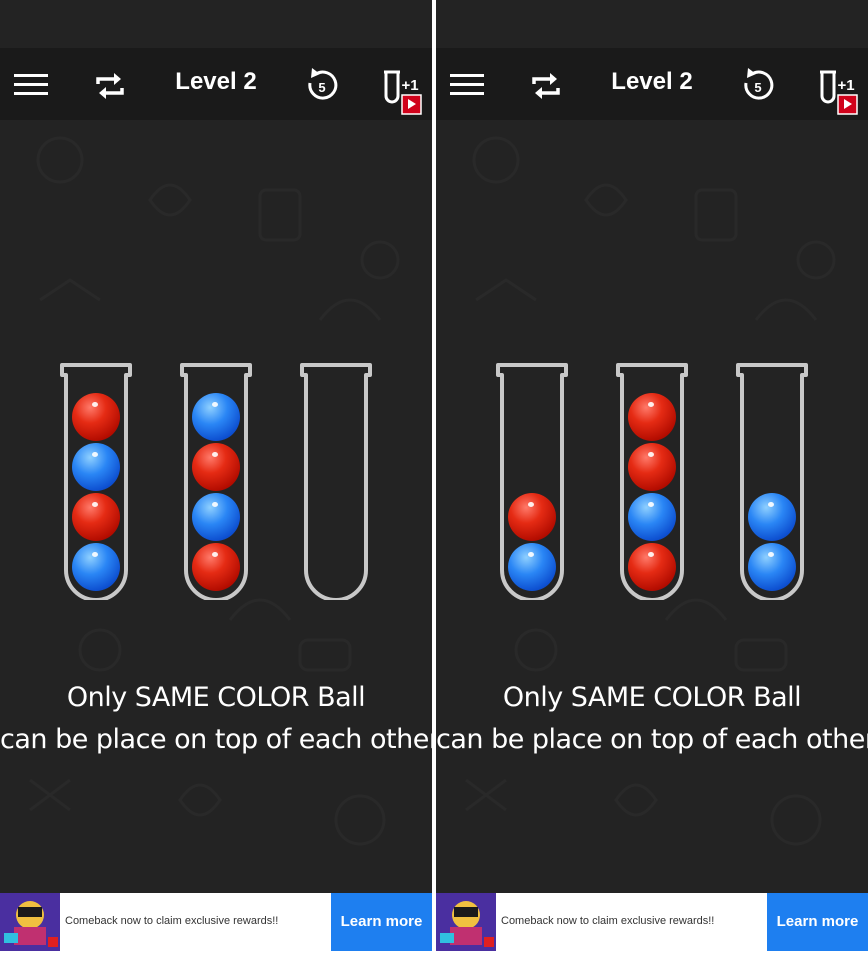 Image resolution: width=868 pixels, height=960 pixels. I want to click on tube-outline, so click(336, 482).